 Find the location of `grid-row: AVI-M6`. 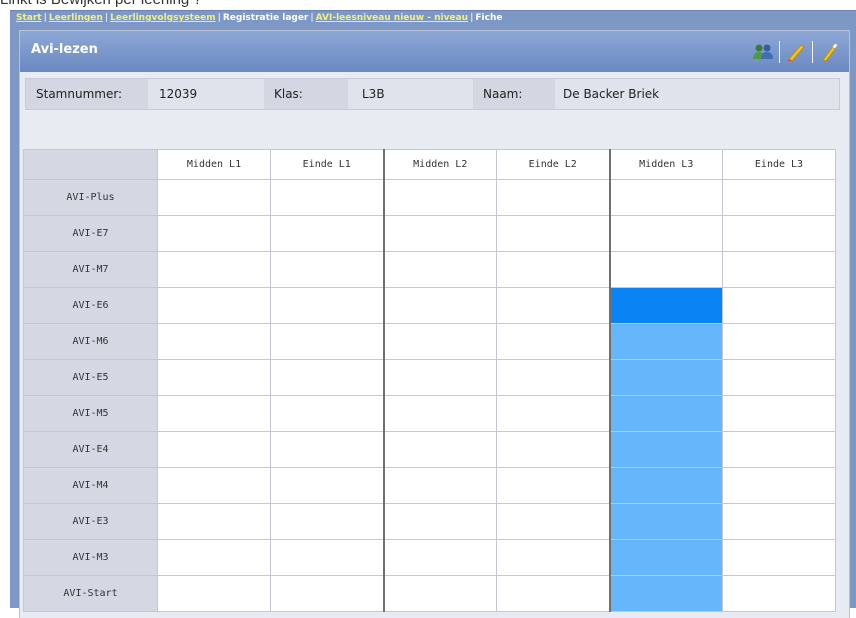

grid-row: AVI-M6 is located at coordinates (429, 341).